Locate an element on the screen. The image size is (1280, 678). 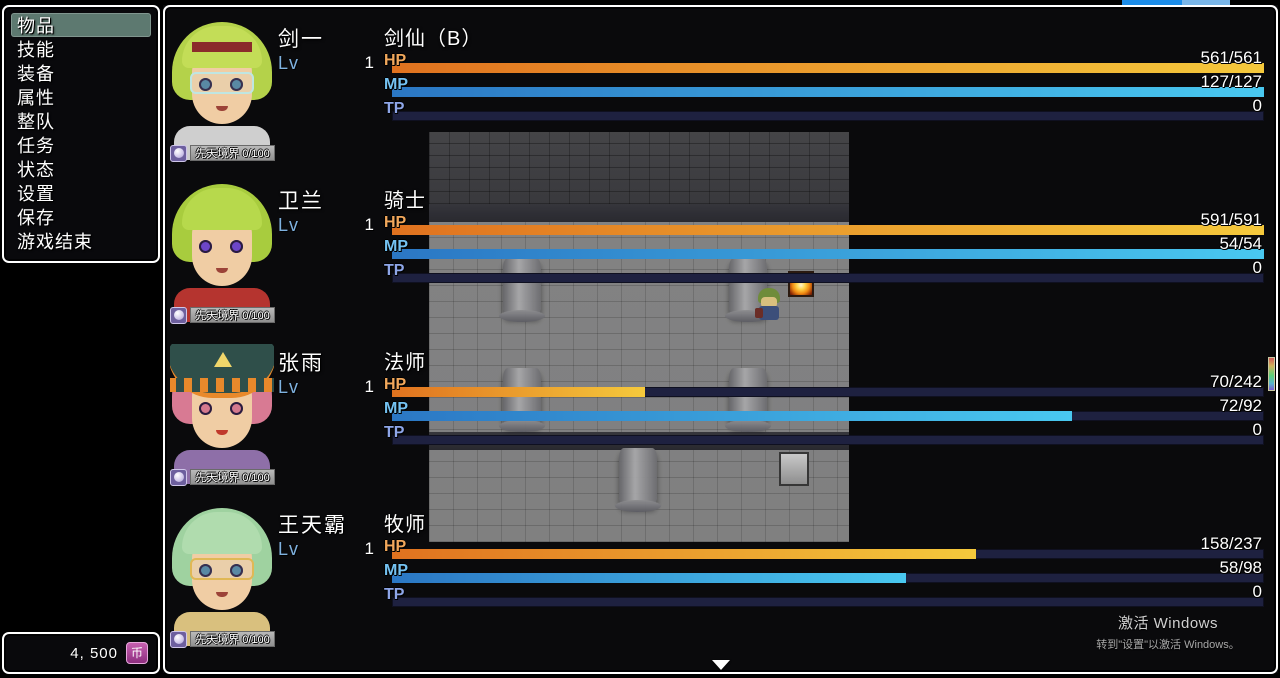
currency-glyph: 币 is located at coordinates (136, 653).